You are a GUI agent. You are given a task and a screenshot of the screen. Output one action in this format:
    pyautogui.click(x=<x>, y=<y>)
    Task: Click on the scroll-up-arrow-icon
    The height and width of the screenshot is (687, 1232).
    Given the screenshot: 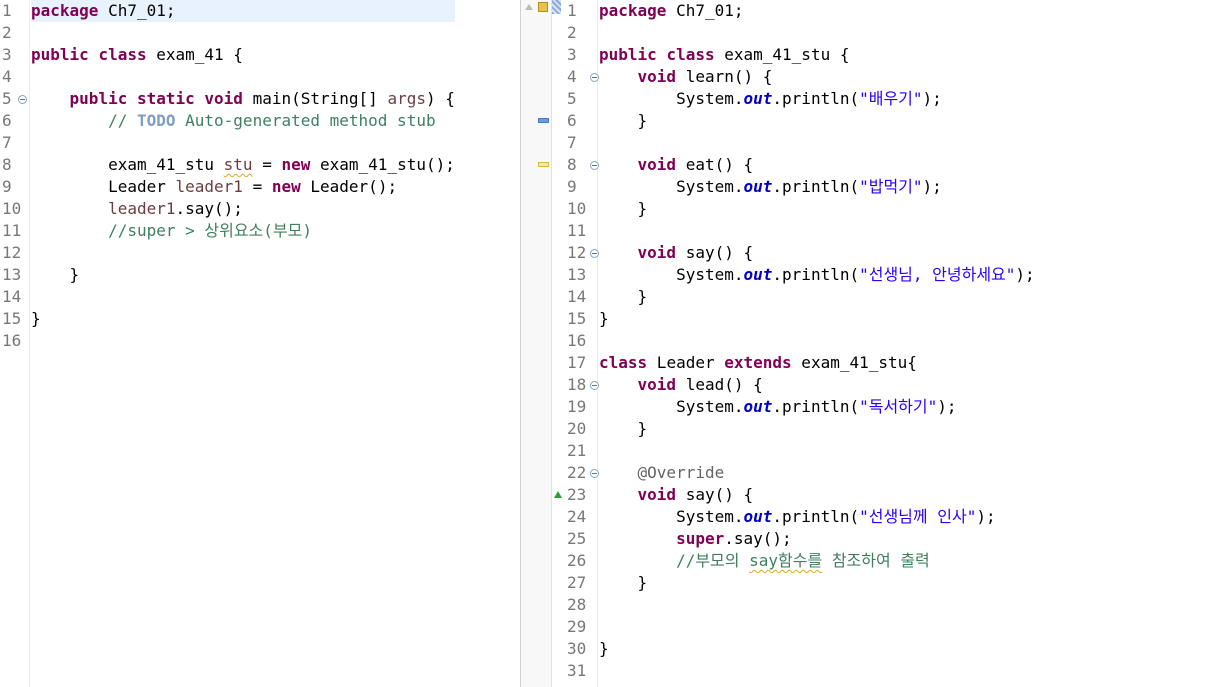 What is the action you would take?
    pyautogui.click(x=529, y=7)
    